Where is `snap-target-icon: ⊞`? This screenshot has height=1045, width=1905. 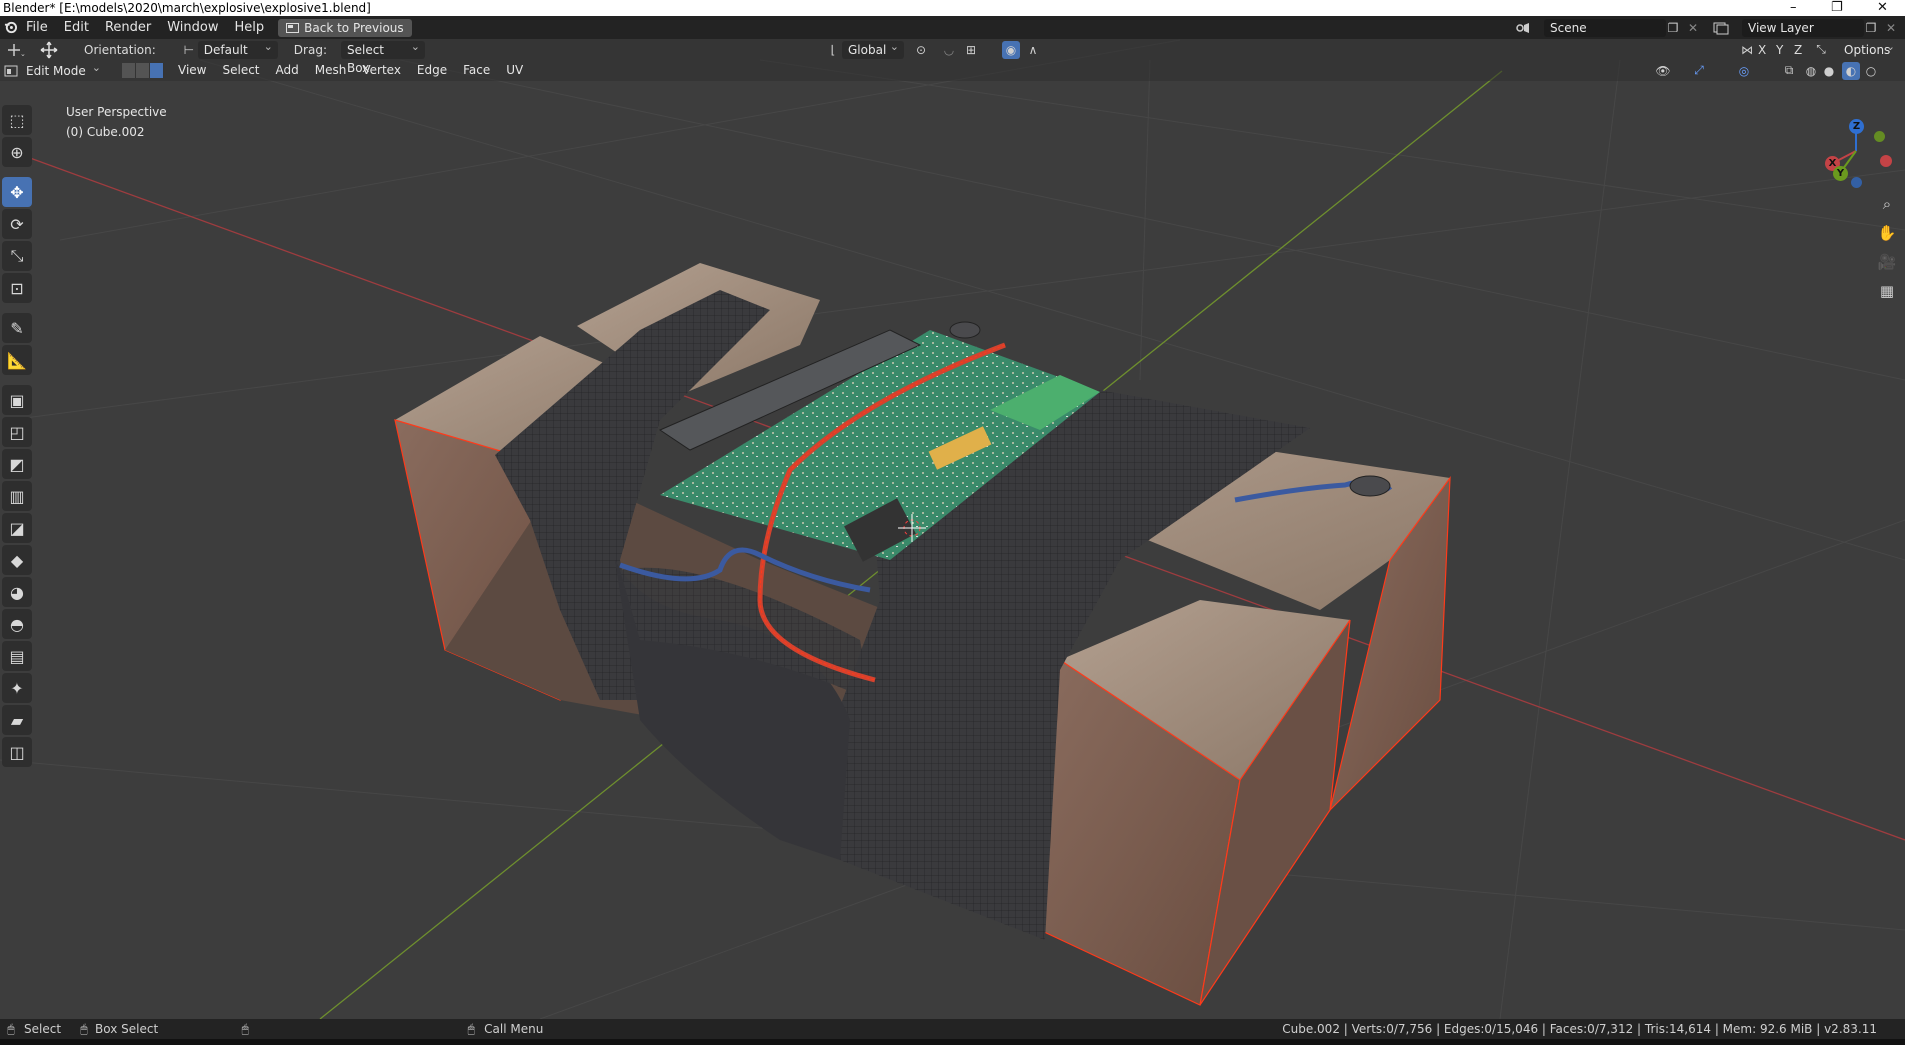 snap-target-icon: ⊞ is located at coordinates (971, 50).